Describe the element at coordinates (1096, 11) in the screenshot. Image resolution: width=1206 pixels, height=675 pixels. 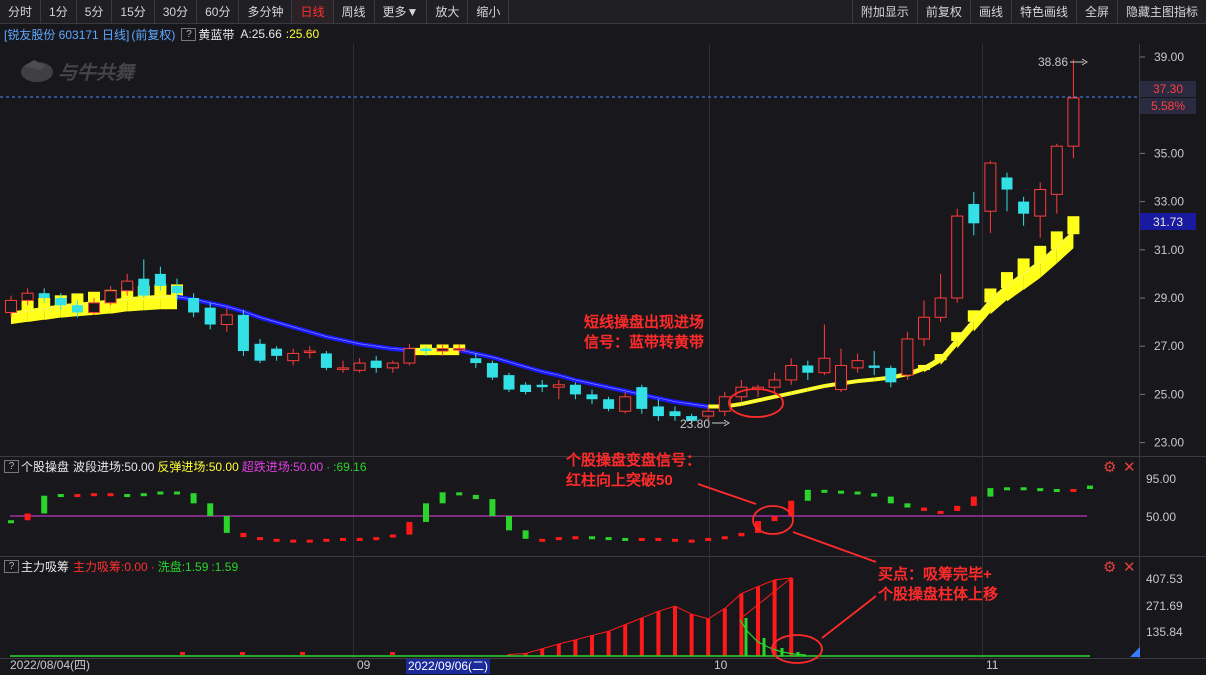
I see `toolbar-right-button-4: 全屏` at that location.